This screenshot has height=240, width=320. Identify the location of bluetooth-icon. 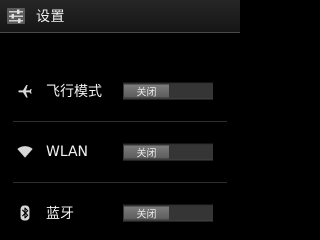
(25, 213).